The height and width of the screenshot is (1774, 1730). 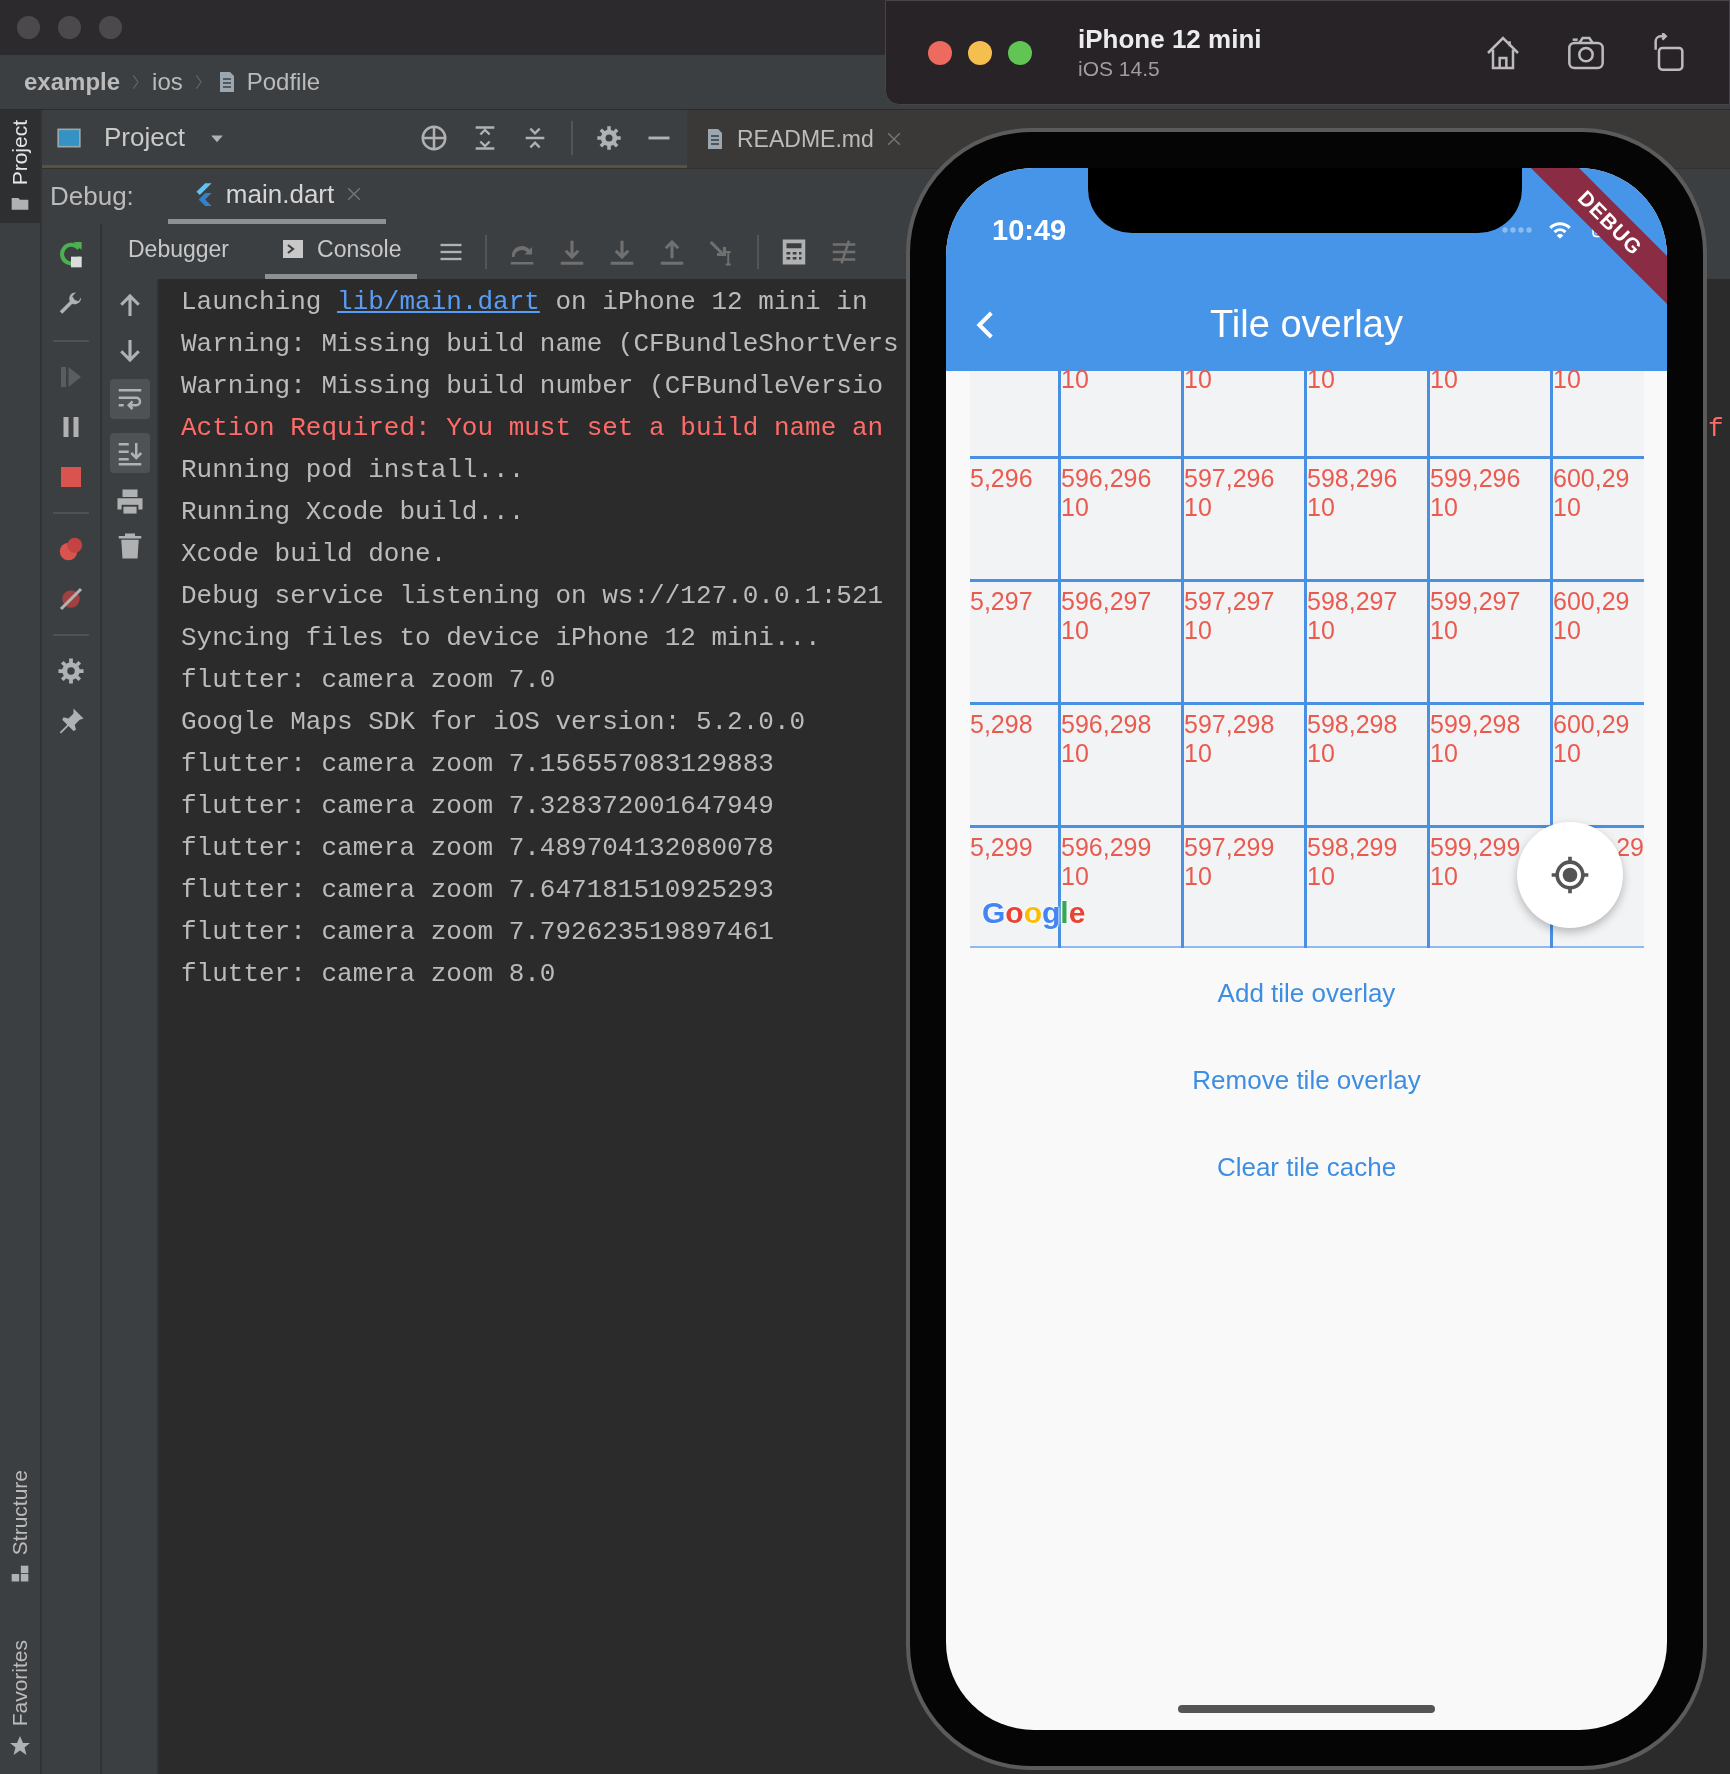 I want to click on tile-coordinate: 29, so click(x=1630, y=847).